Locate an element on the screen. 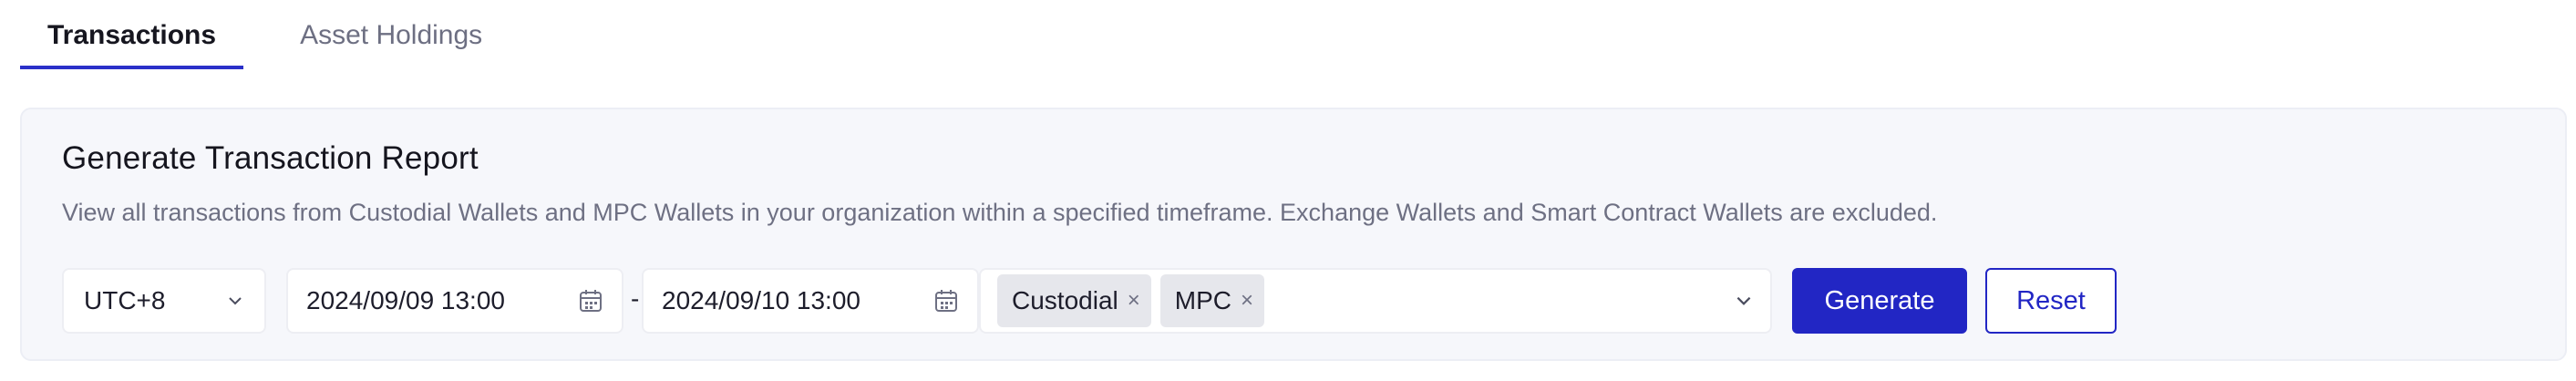 The image size is (2576, 381). tab-bar: Transactions Asset Holdings is located at coordinates (265, 34).